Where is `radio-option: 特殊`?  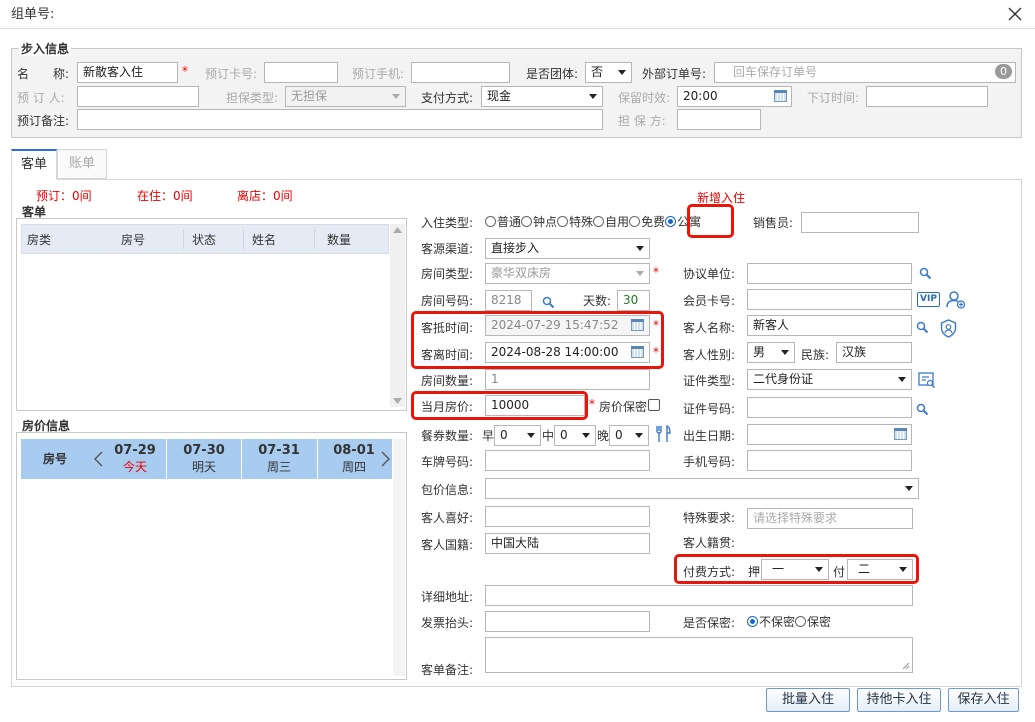 radio-option: 特殊 is located at coordinates (575, 222).